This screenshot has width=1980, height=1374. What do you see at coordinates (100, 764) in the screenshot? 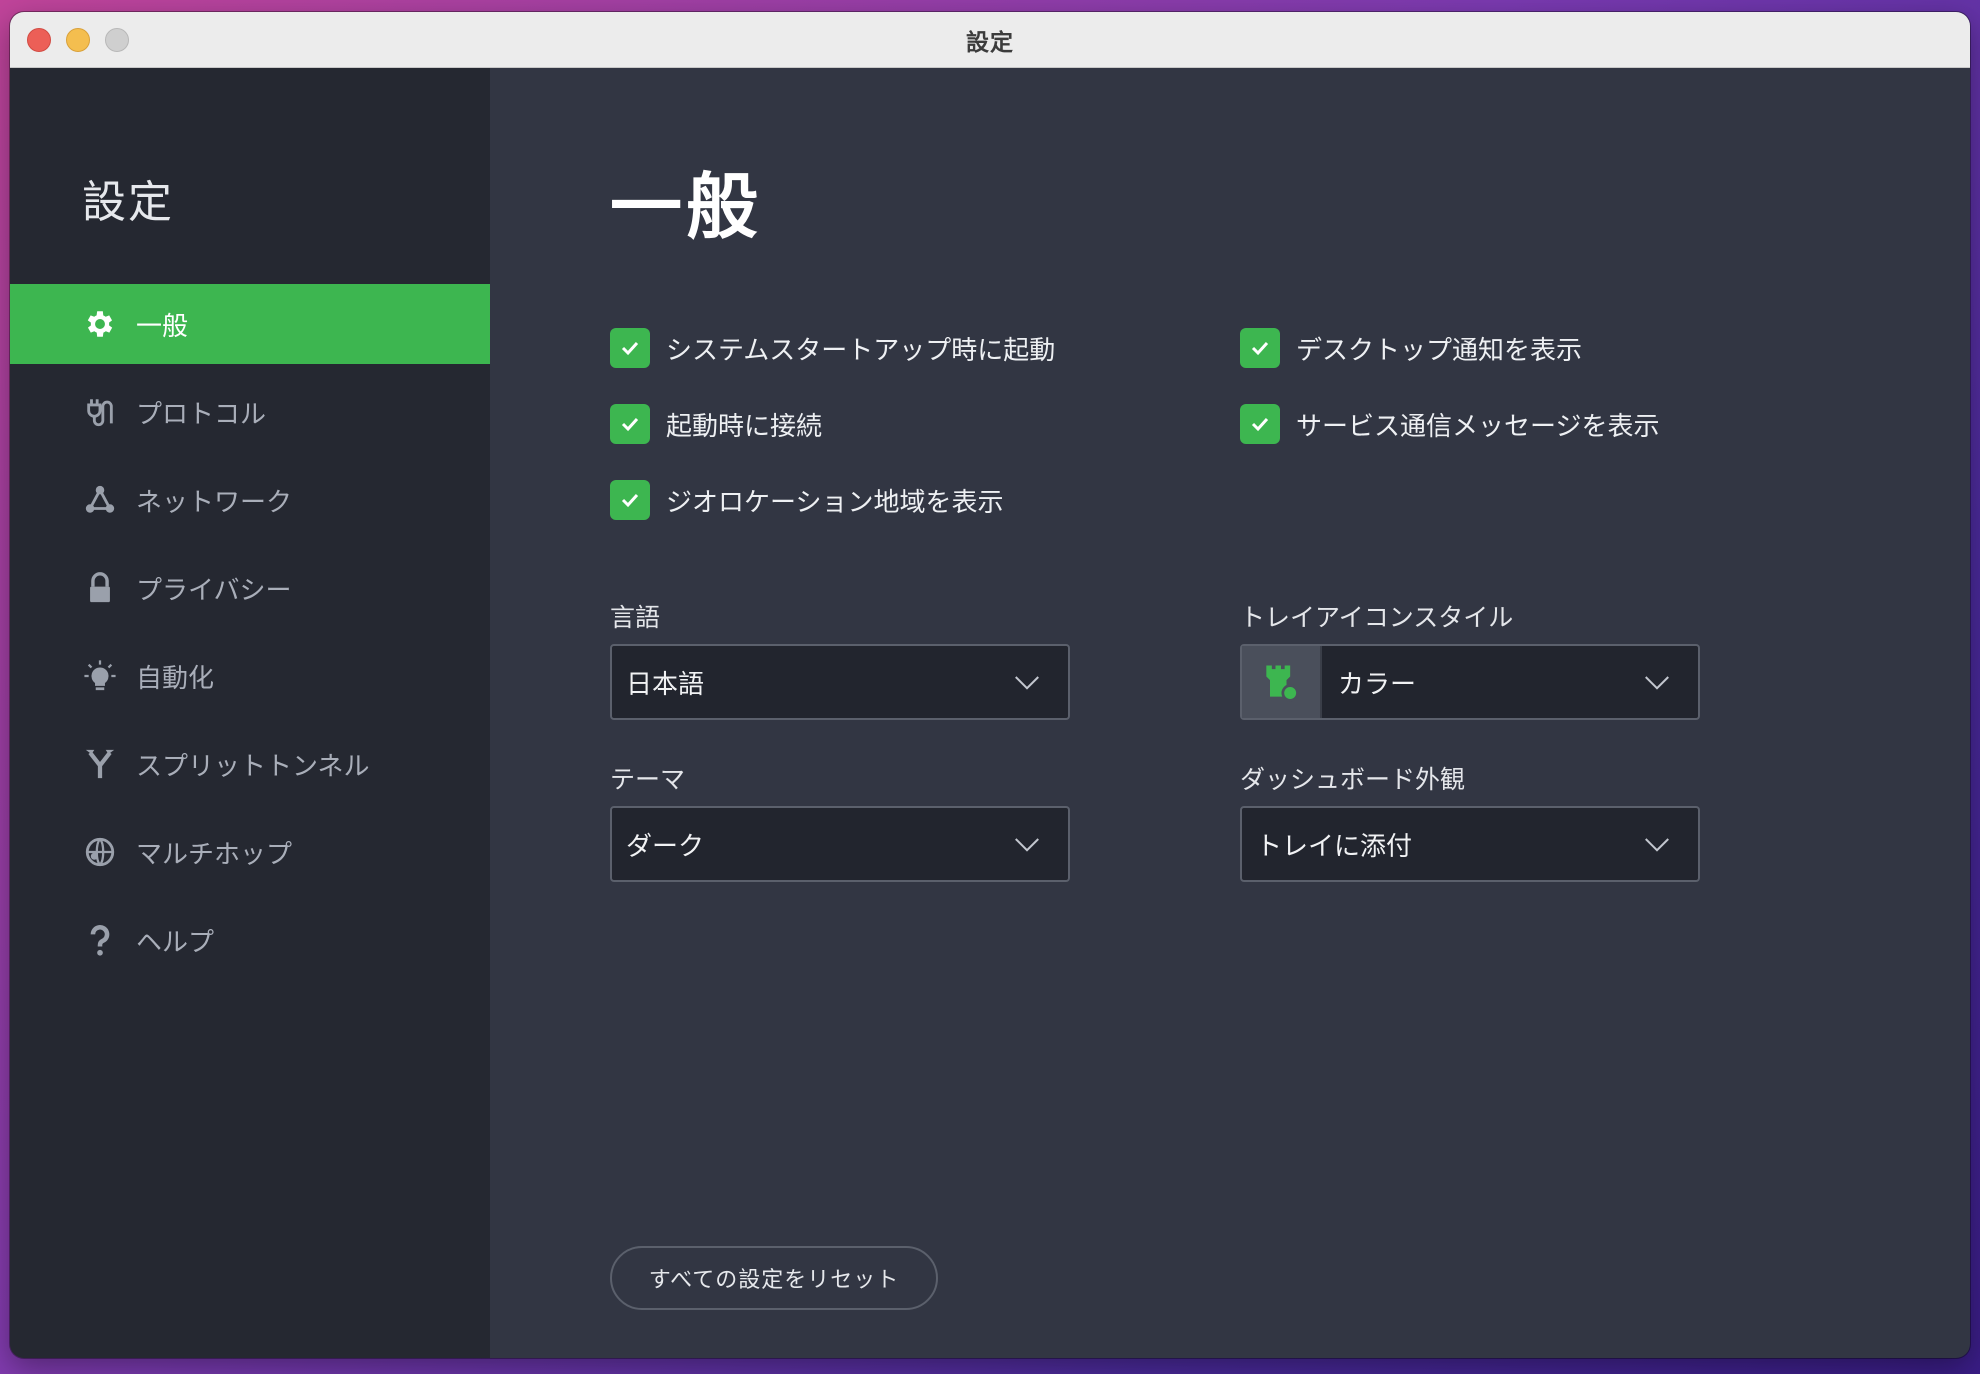
I see `split-icon` at bounding box center [100, 764].